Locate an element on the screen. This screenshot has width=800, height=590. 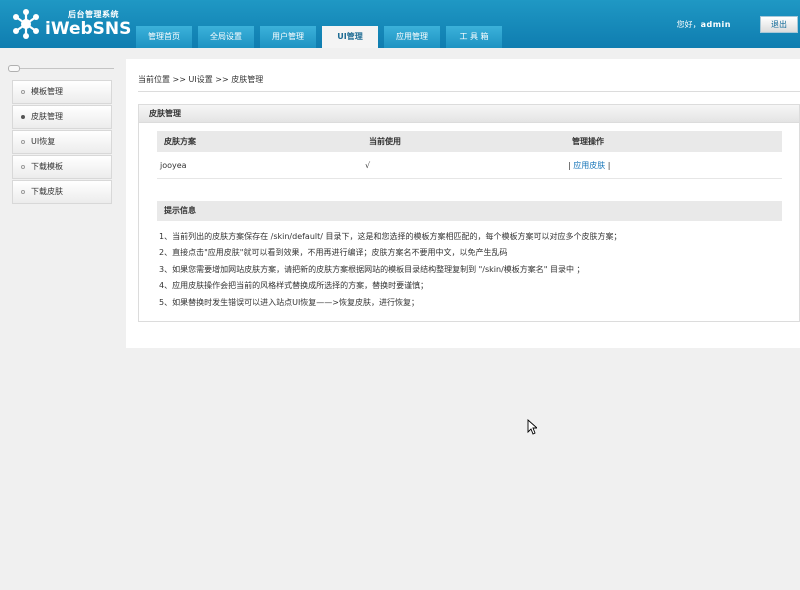
tab-user-management: 用户管理 is located at coordinates (288, 37).